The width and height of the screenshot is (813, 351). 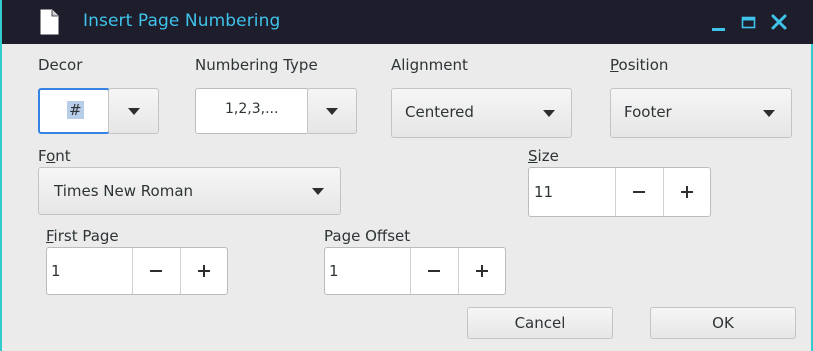 I want to click on alignment-value: Centered, so click(x=439, y=112).